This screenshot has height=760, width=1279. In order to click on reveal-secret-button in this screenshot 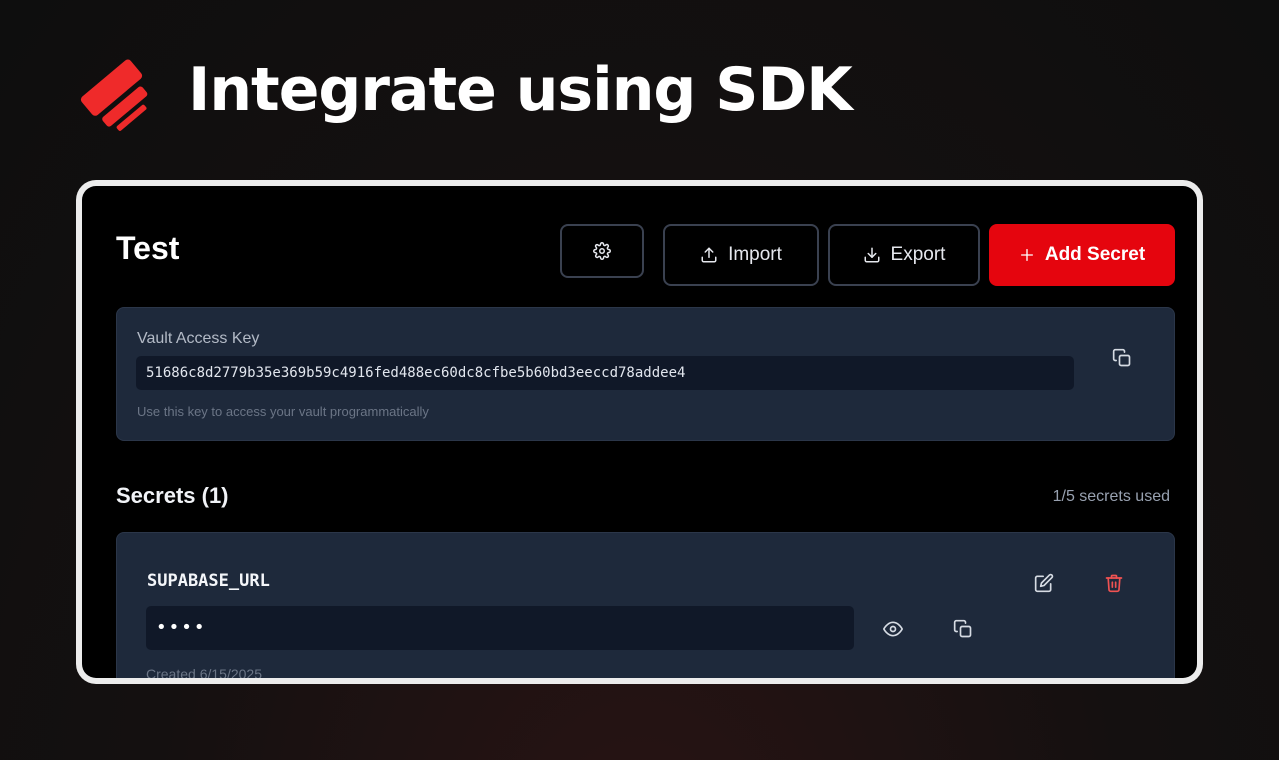, I will do `click(893, 629)`.